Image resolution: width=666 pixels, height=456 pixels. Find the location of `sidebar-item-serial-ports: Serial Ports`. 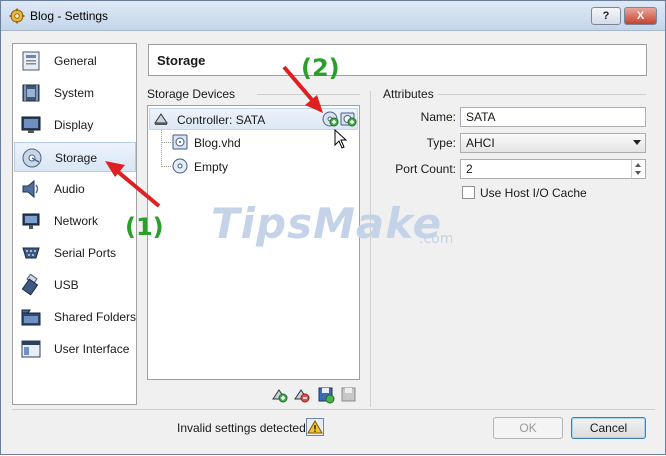

sidebar-item-serial-ports: Serial Ports is located at coordinates (75, 253).